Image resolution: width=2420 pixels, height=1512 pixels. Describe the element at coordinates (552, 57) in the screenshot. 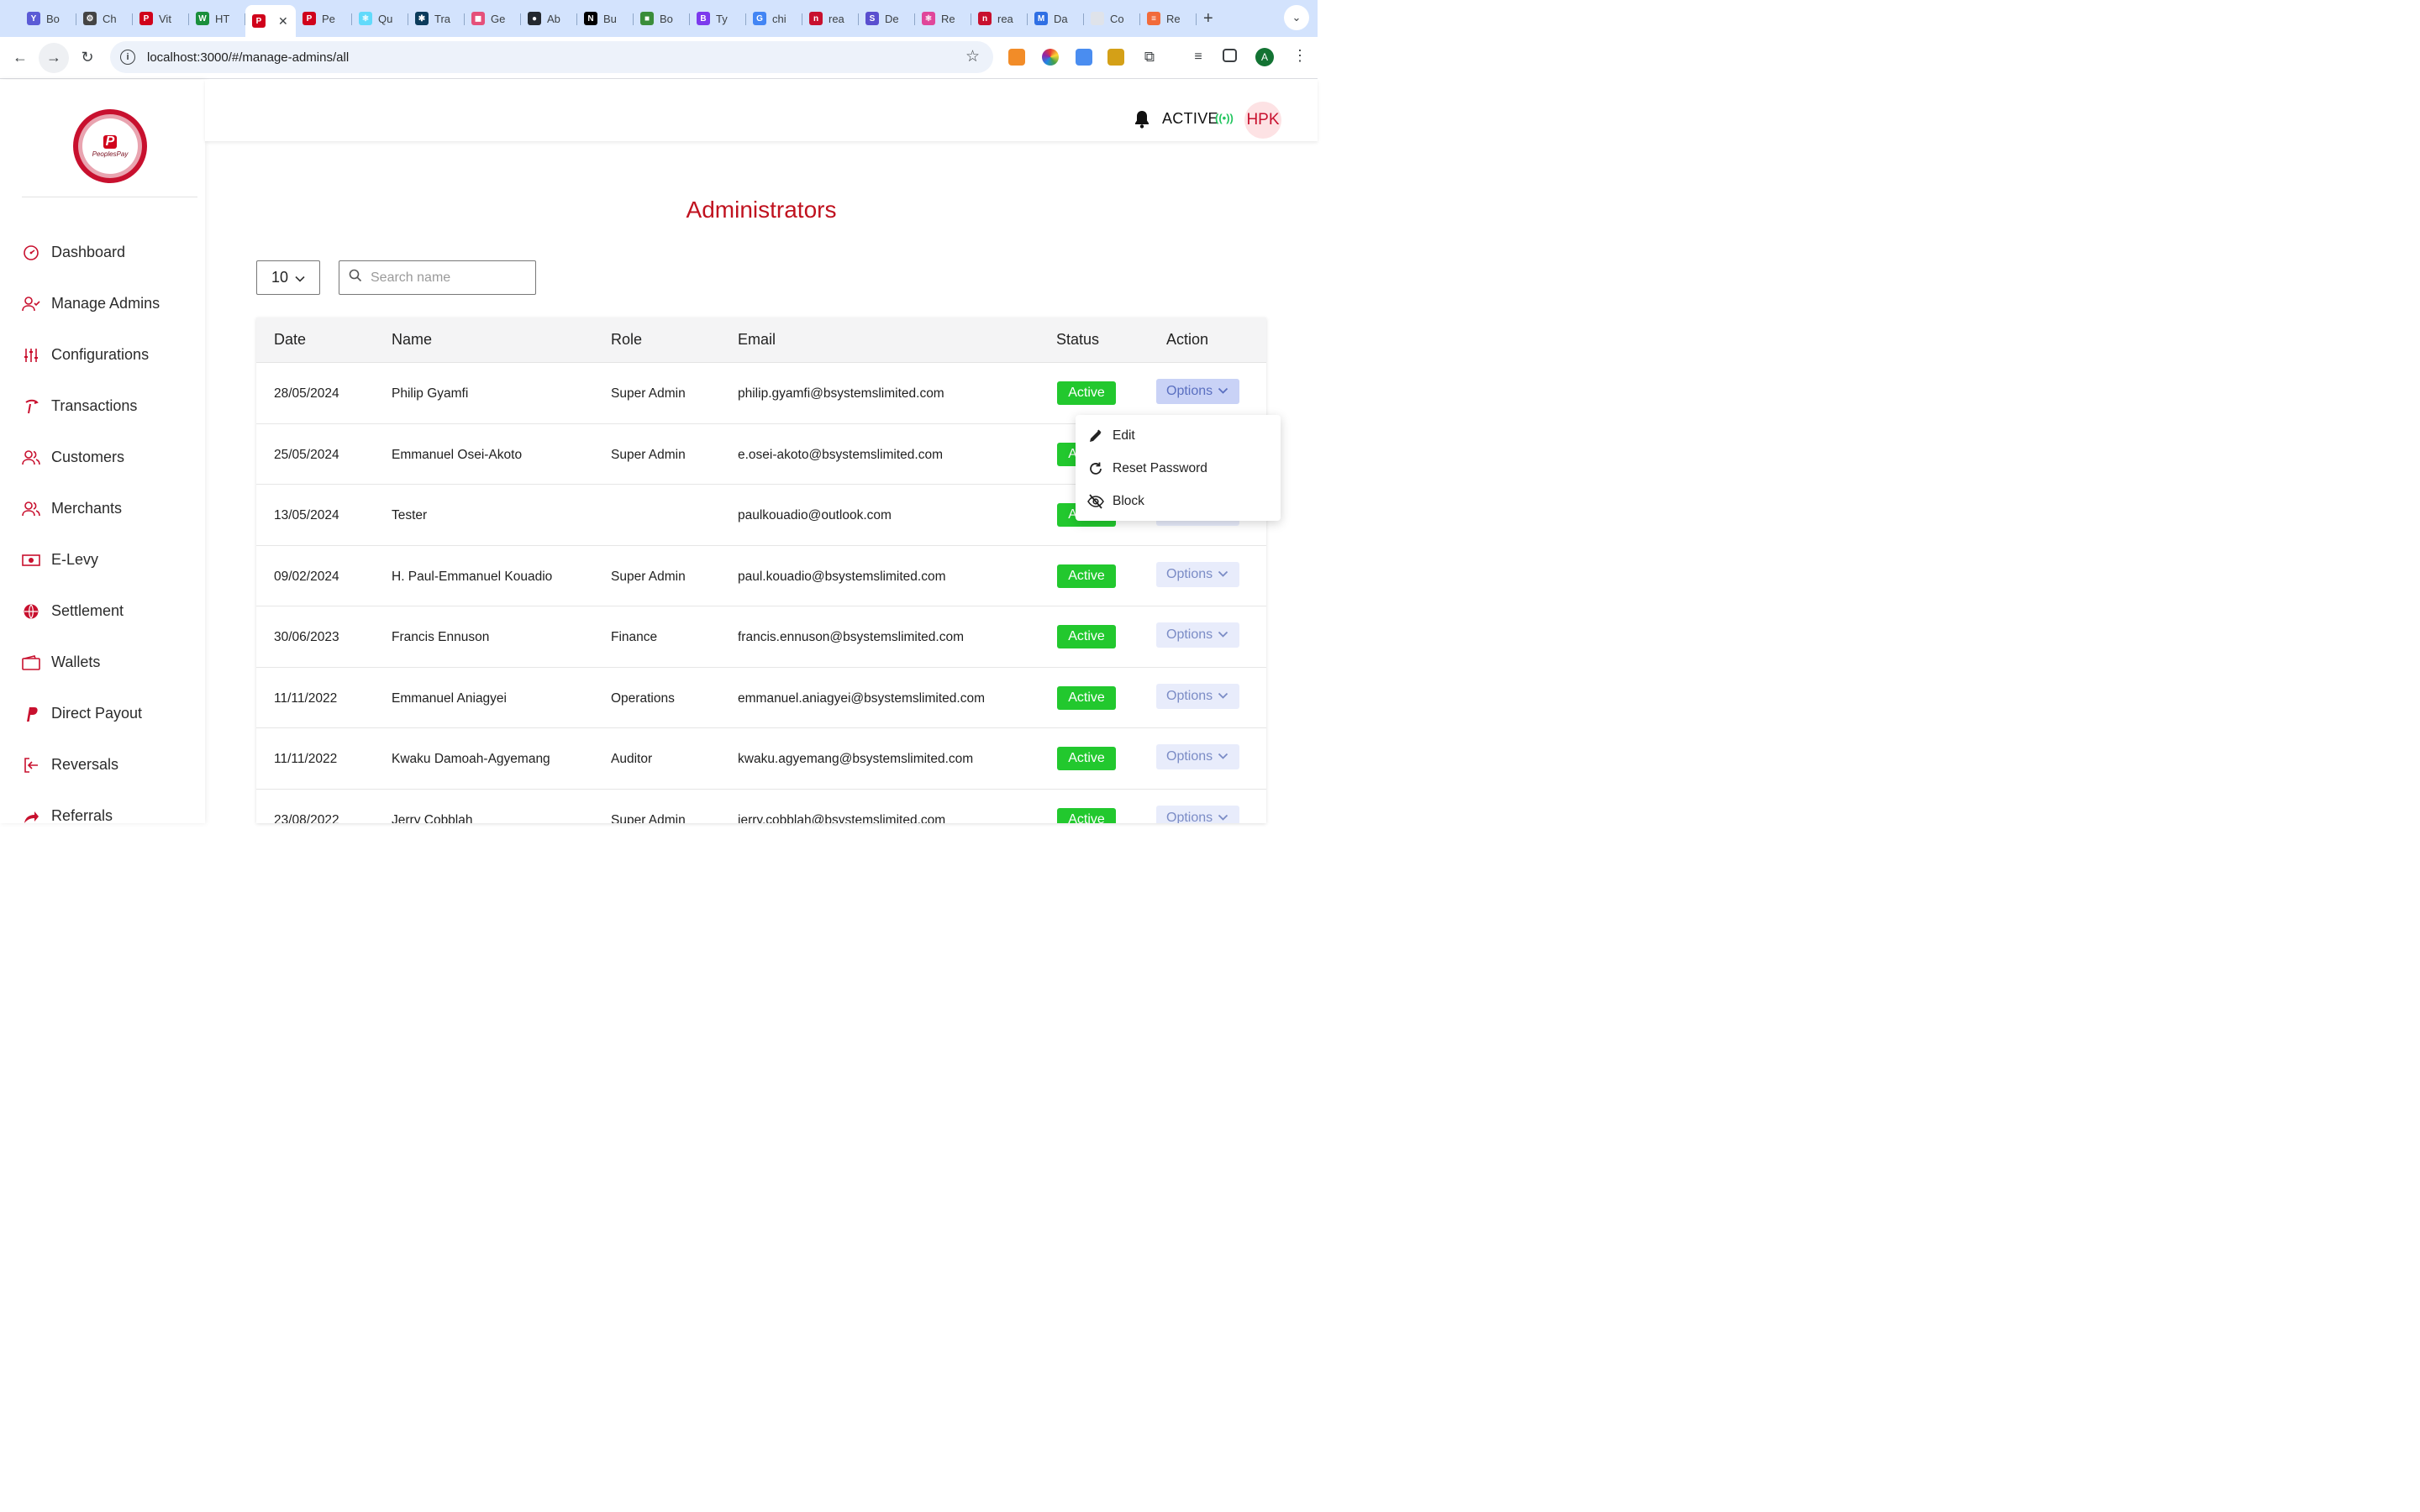

I see `address-bar: i localhost:3000/#/manage-admins/all ☆` at that location.